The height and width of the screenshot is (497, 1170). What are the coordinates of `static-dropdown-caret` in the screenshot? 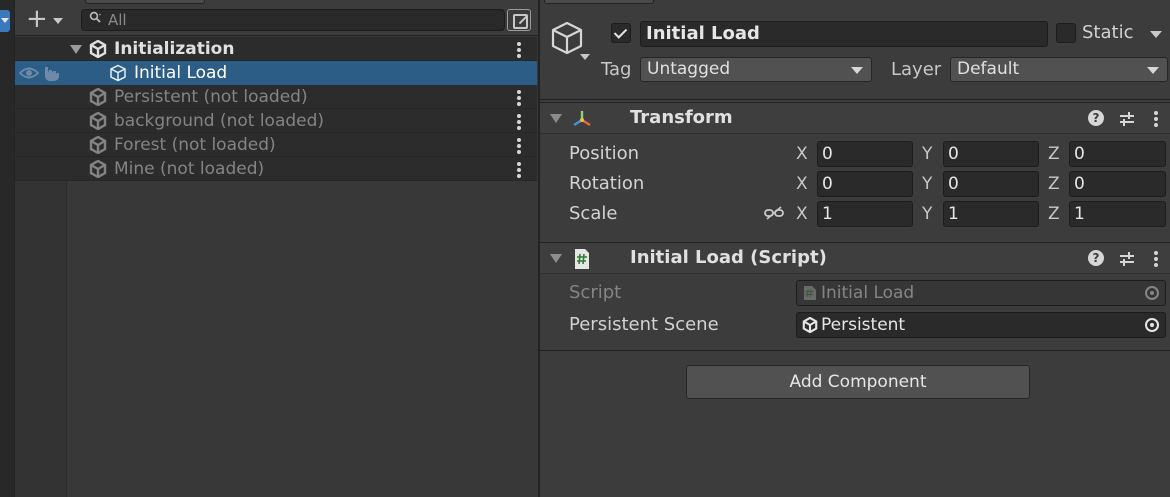 It's located at (1156, 34).